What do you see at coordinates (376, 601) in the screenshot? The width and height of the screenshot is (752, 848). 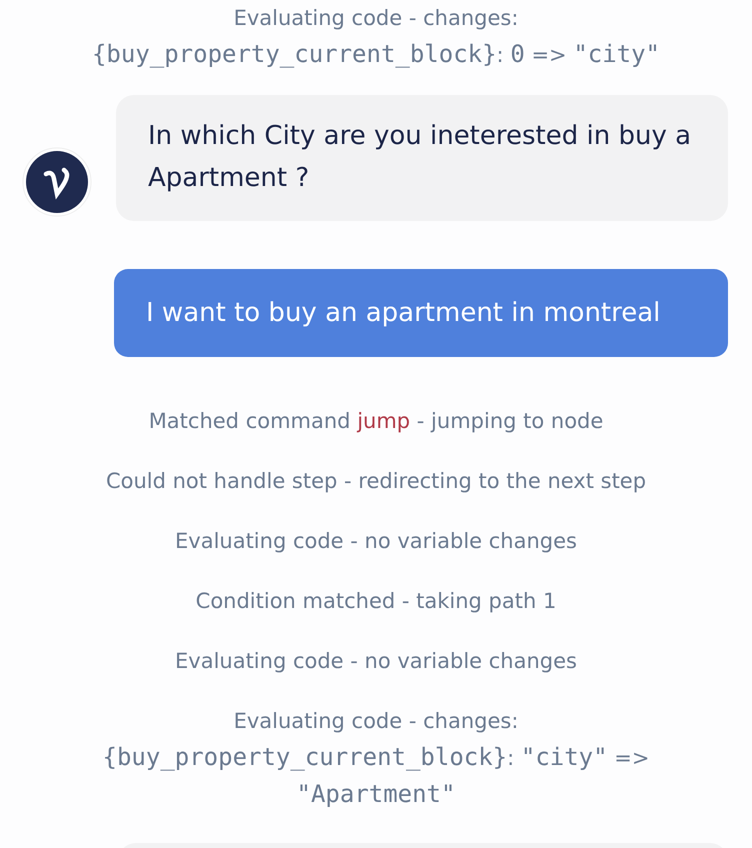 I see `log-message: Condition matched - taking path 1` at bounding box center [376, 601].